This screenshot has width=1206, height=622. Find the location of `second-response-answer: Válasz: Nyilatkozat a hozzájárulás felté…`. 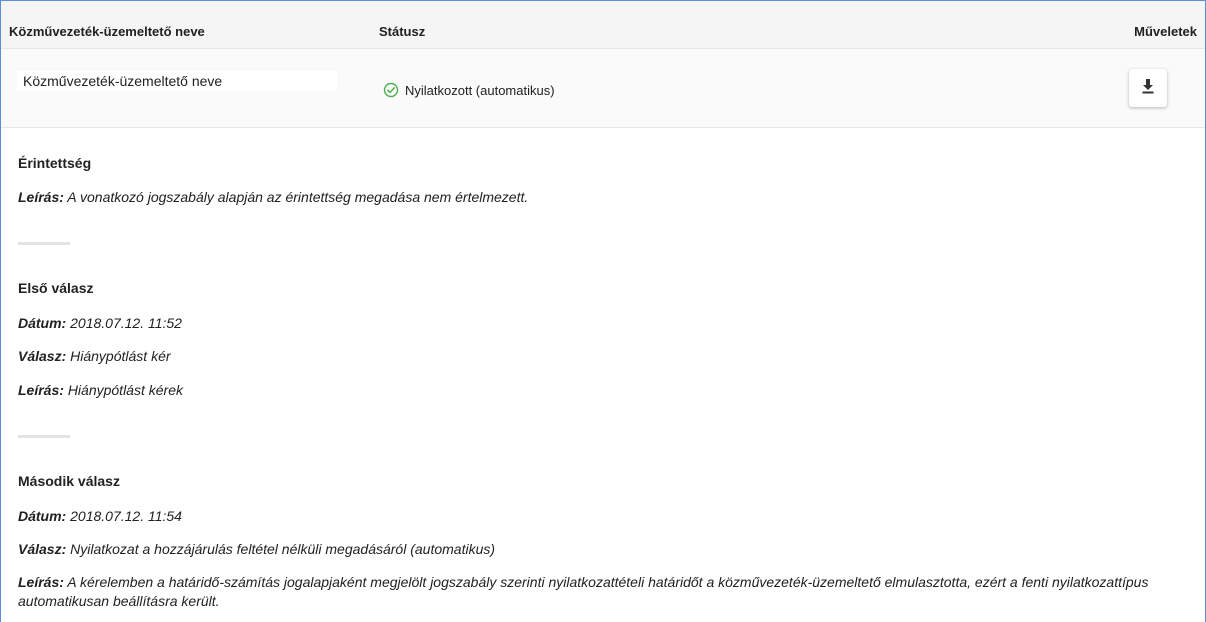

second-response-answer: Válasz: Nyilatkozat a hozzájárulás felté… is located at coordinates (256, 549).